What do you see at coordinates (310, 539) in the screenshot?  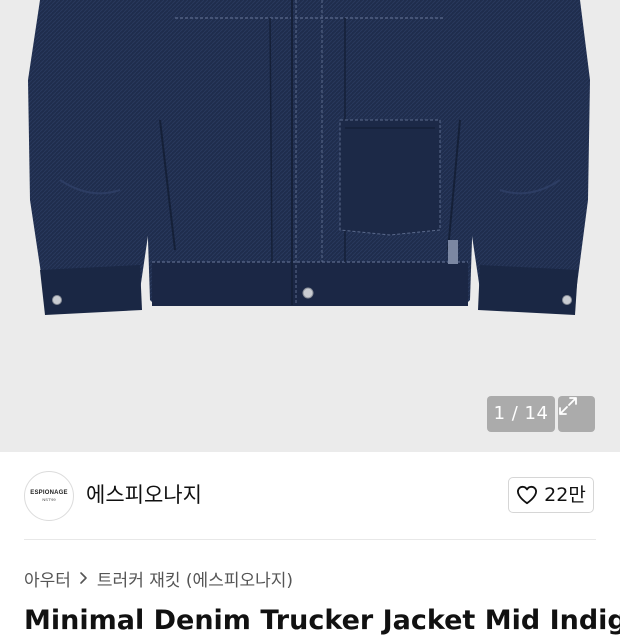 I see `divider` at bounding box center [310, 539].